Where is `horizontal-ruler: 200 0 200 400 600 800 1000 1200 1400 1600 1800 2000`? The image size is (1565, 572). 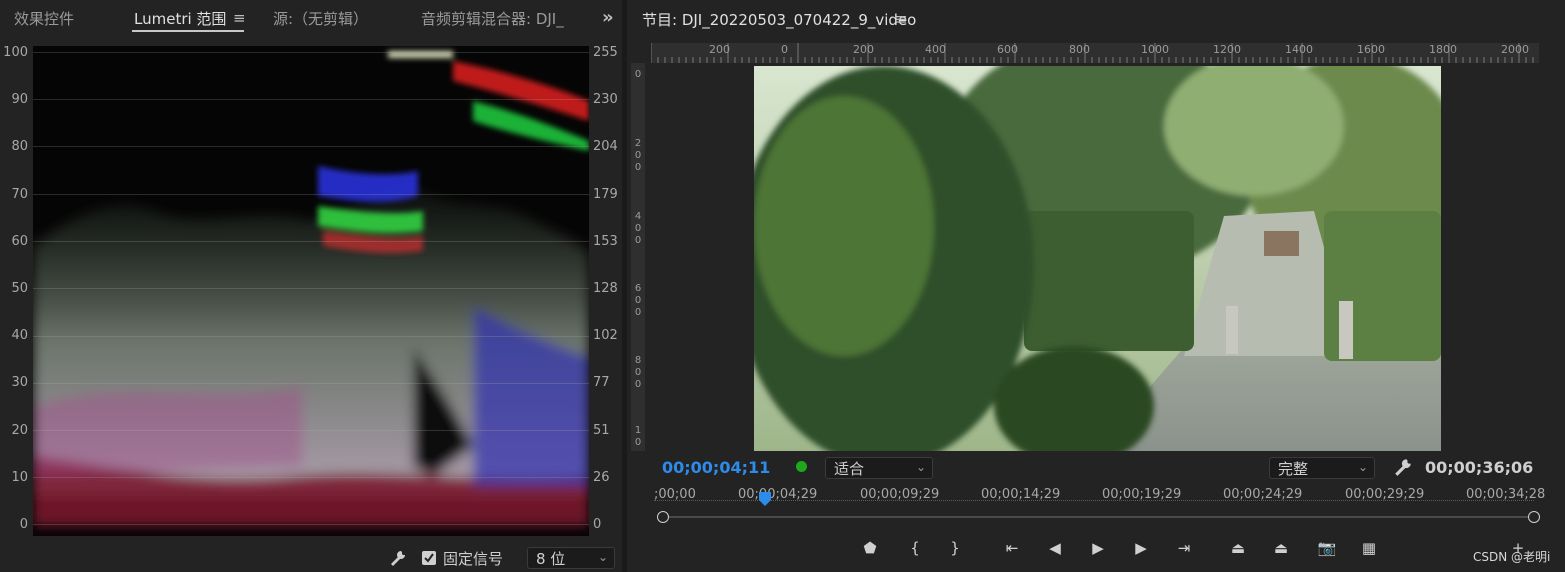
horizontal-ruler: 200 0 200 400 600 800 1000 1200 1400 1600 1800 2000 is located at coordinates (1095, 53).